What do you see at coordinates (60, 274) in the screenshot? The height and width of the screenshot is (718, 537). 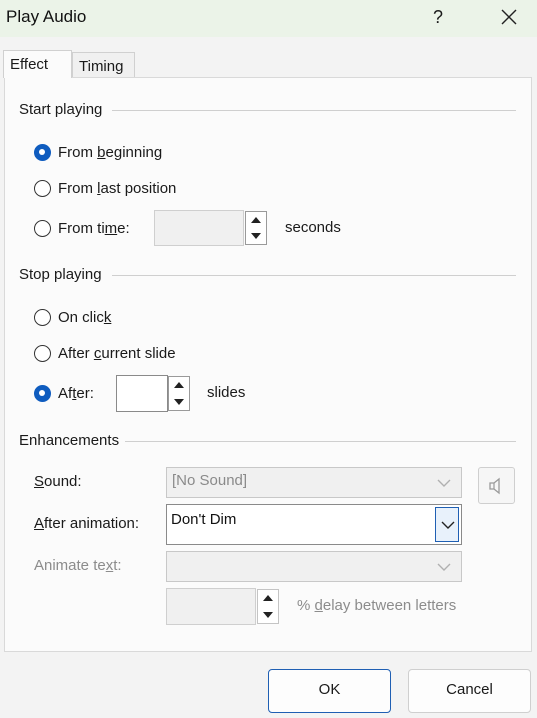 I see `stop-playing-heading: Stop playing` at bounding box center [60, 274].